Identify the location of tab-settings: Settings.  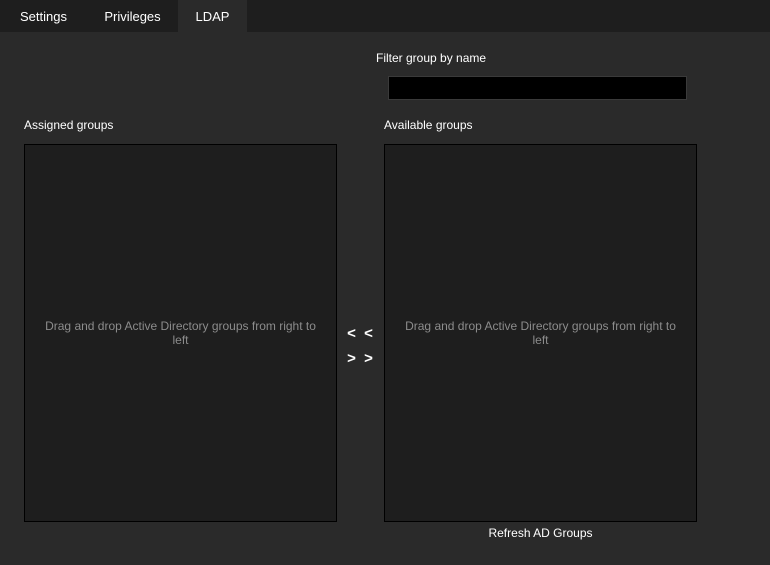
(43, 16).